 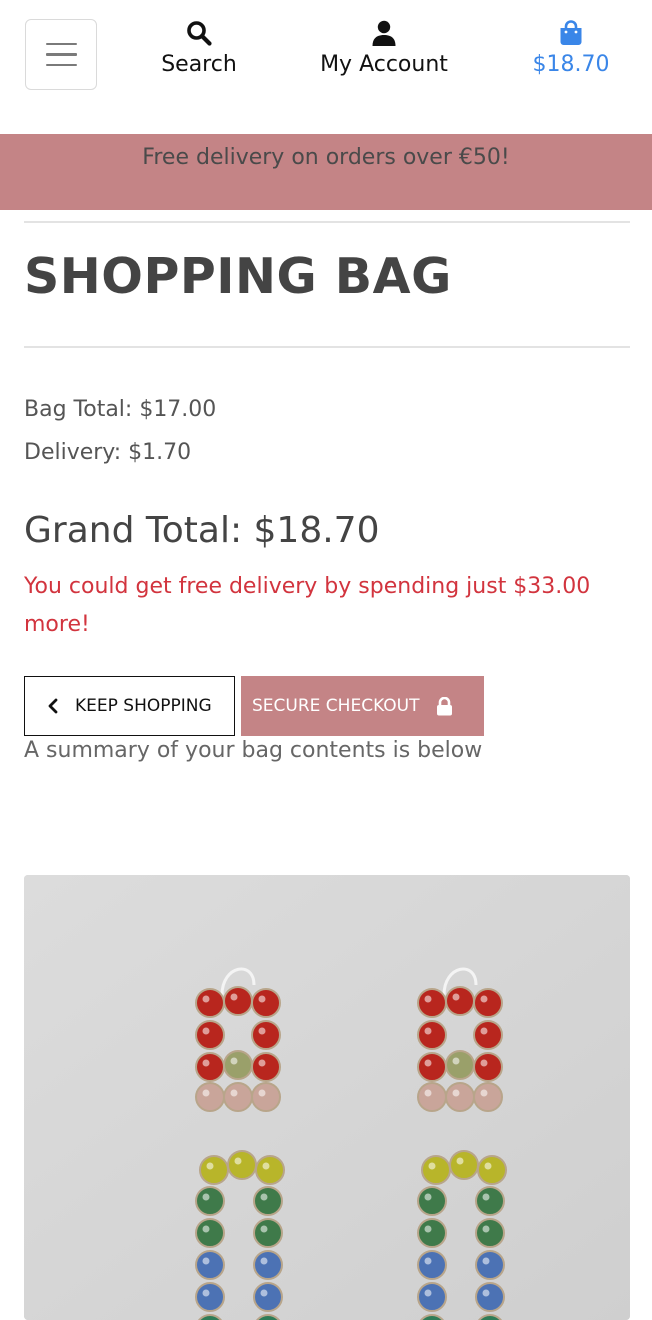 I want to click on lock-icon, so click(x=444, y=706).